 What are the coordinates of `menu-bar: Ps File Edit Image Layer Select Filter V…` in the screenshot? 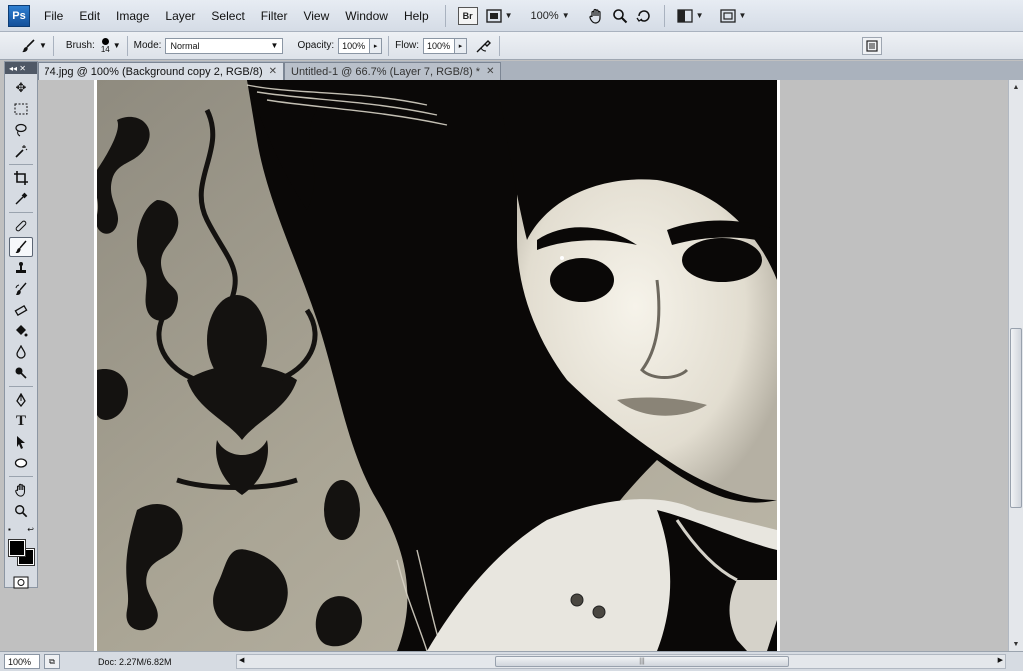 It's located at (511, 16).